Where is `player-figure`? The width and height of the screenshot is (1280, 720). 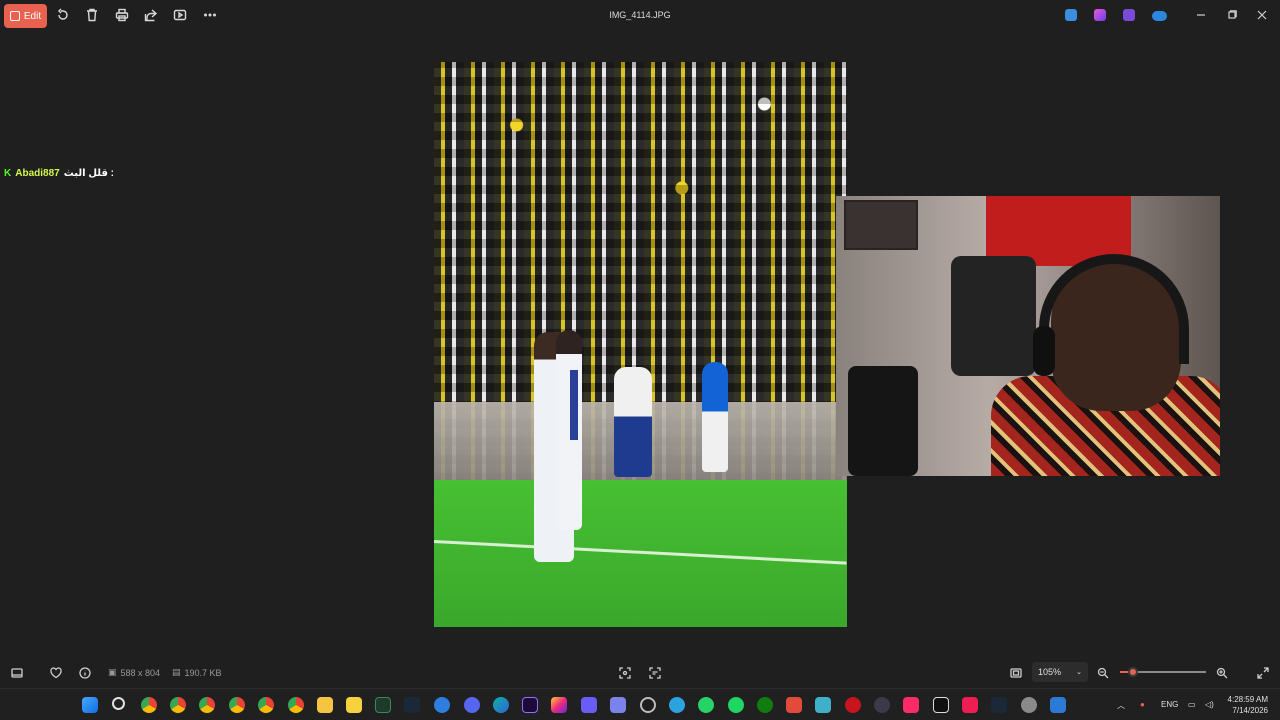 player-figure is located at coordinates (569, 430).